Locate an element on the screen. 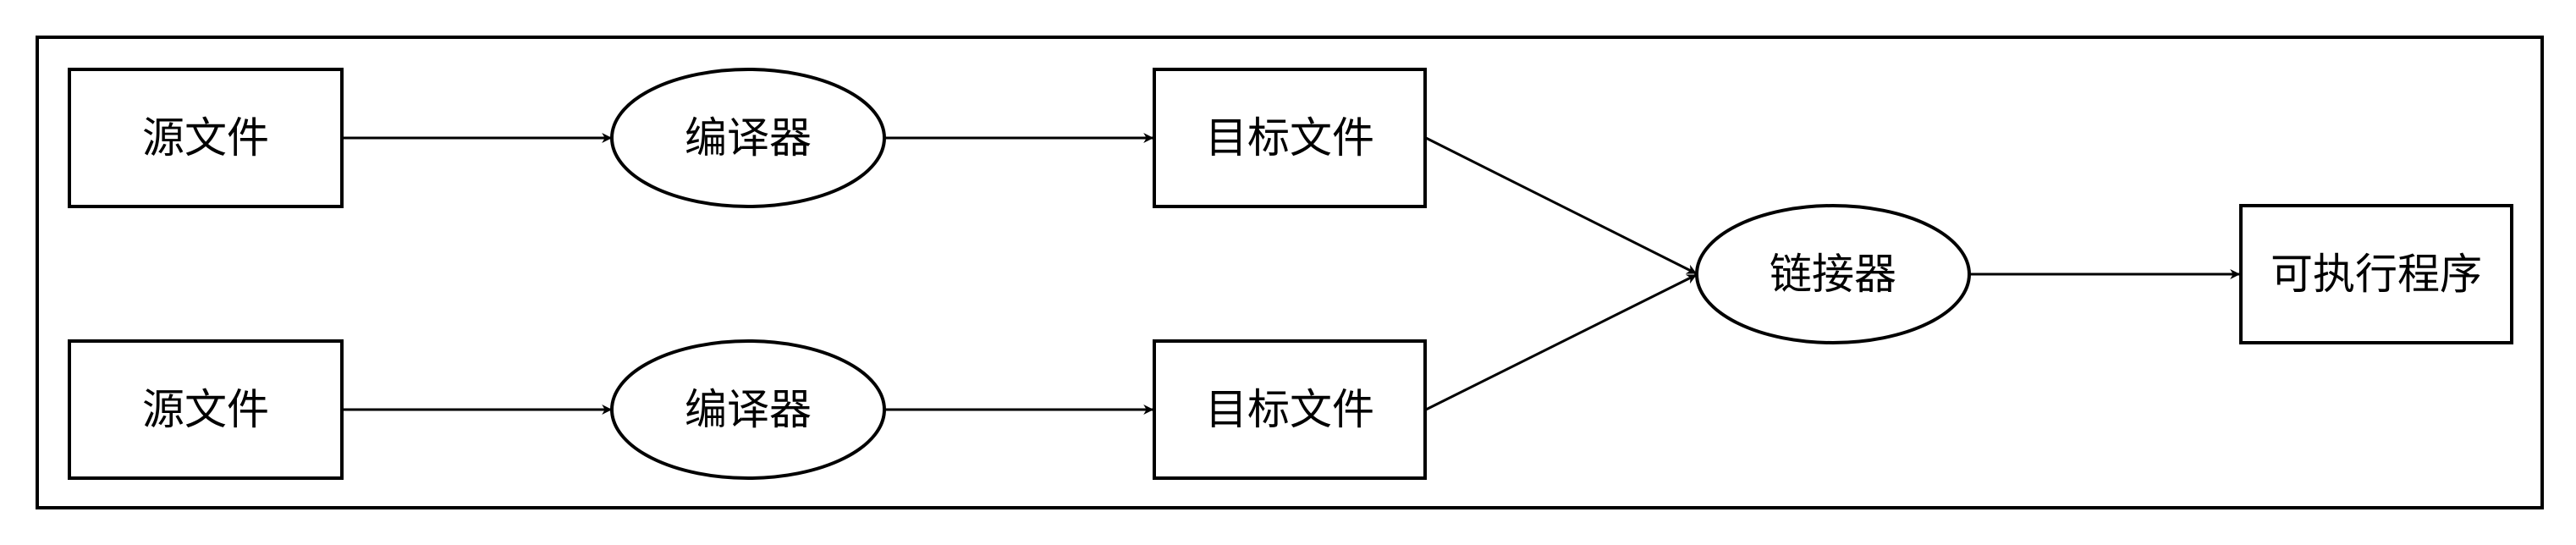 The height and width of the screenshot is (545, 2576). node-link: 链接器 is located at coordinates (1833, 274).